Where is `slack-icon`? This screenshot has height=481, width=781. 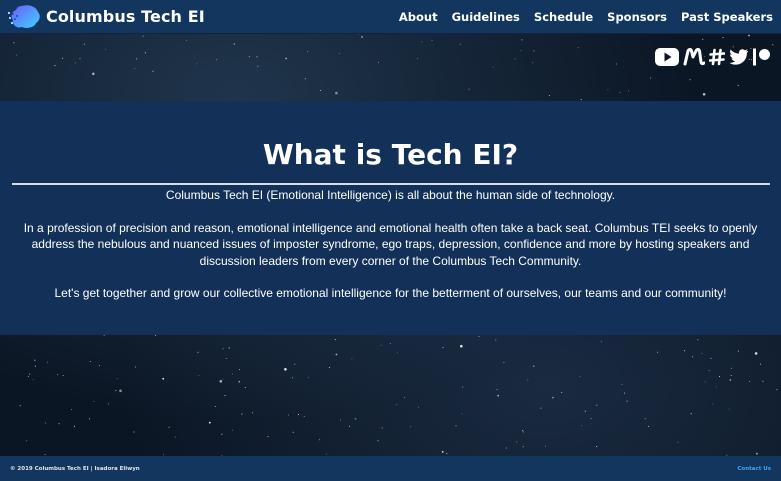 slack-icon is located at coordinates (717, 57).